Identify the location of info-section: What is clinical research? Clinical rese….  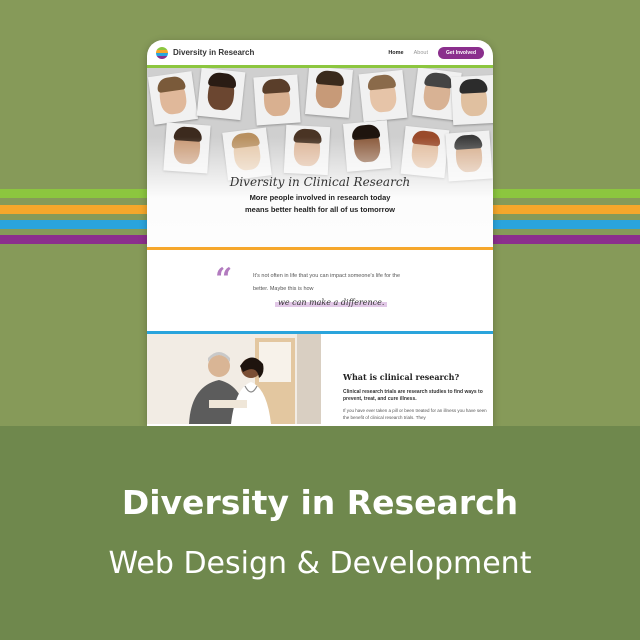
(320, 379).